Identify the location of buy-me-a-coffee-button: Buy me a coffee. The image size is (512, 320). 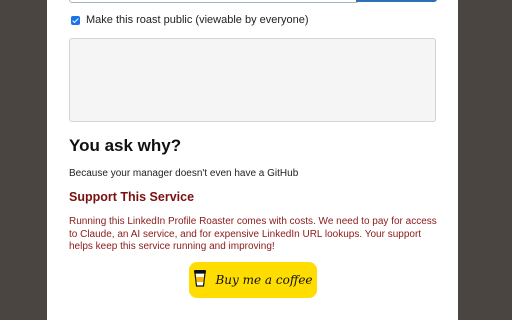
(253, 280).